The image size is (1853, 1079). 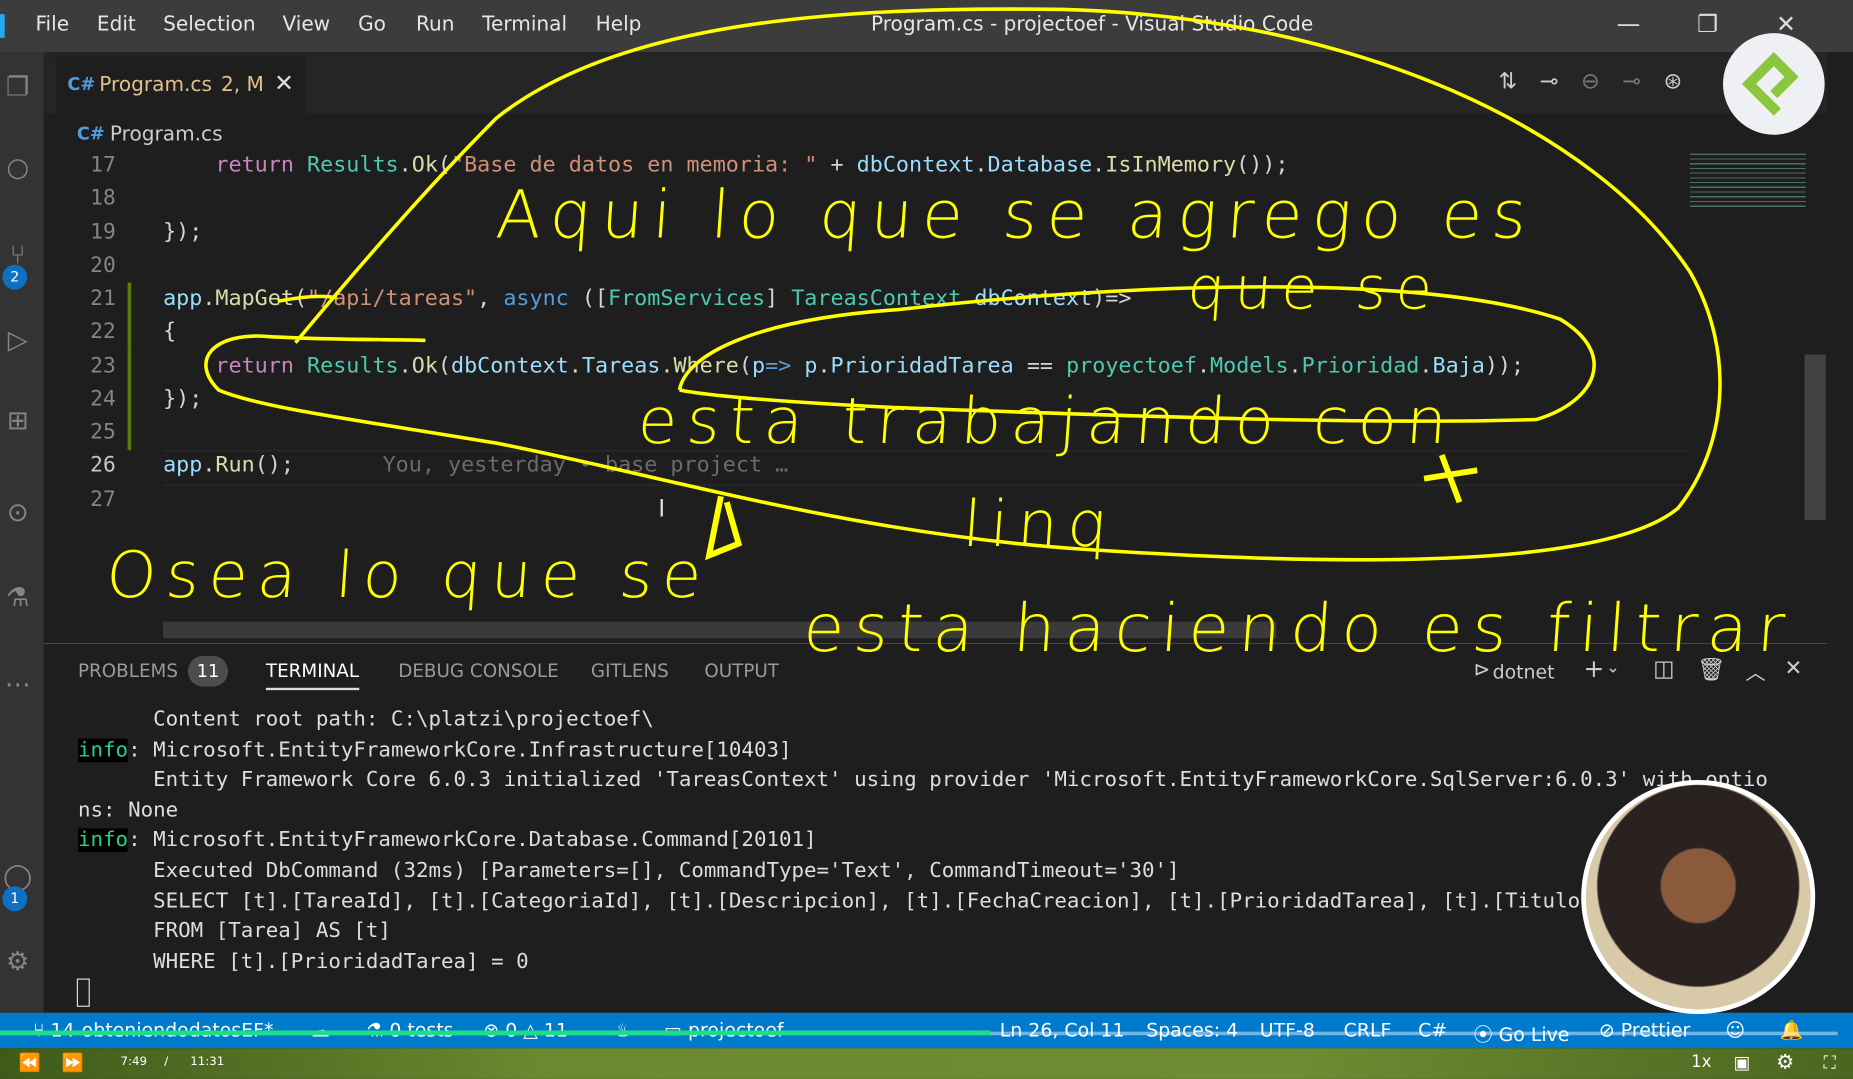 What do you see at coordinates (307, 299) in the screenshot?
I see `annotation-loop-top` at bounding box center [307, 299].